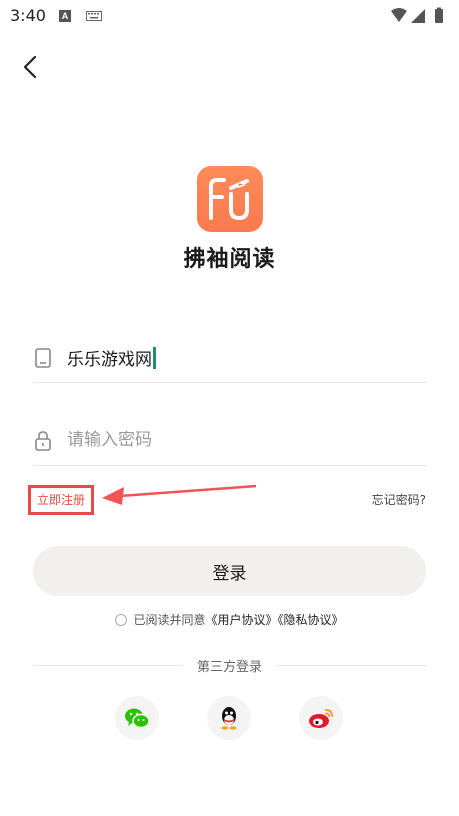 This screenshot has width=459, height=816. What do you see at coordinates (65, 16) in the screenshot?
I see `accessibility-badge-icon: A` at bounding box center [65, 16].